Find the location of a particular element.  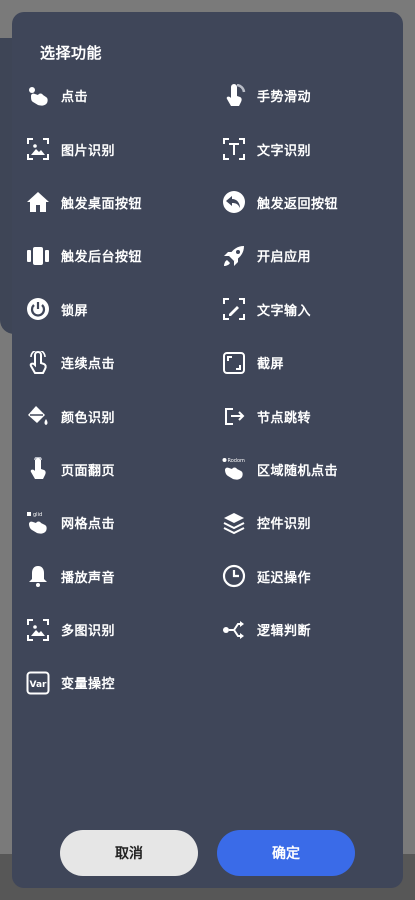

function-item-color-recognize: 颜色识别 is located at coordinates (70, 415).